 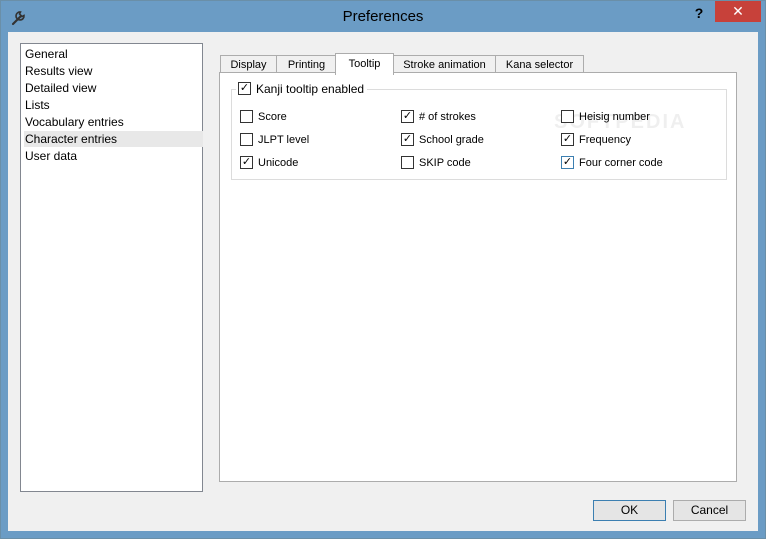 What do you see at coordinates (709, 510) in the screenshot?
I see `cancel-button: Cancel` at bounding box center [709, 510].